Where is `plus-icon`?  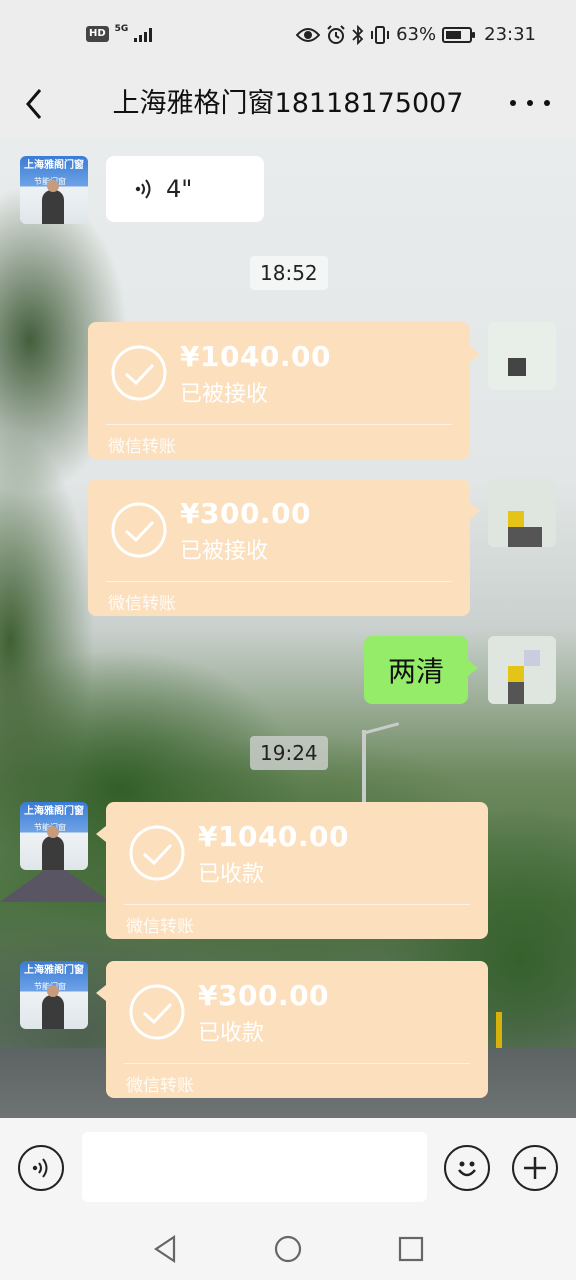 plus-icon is located at coordinates (535, 1168).